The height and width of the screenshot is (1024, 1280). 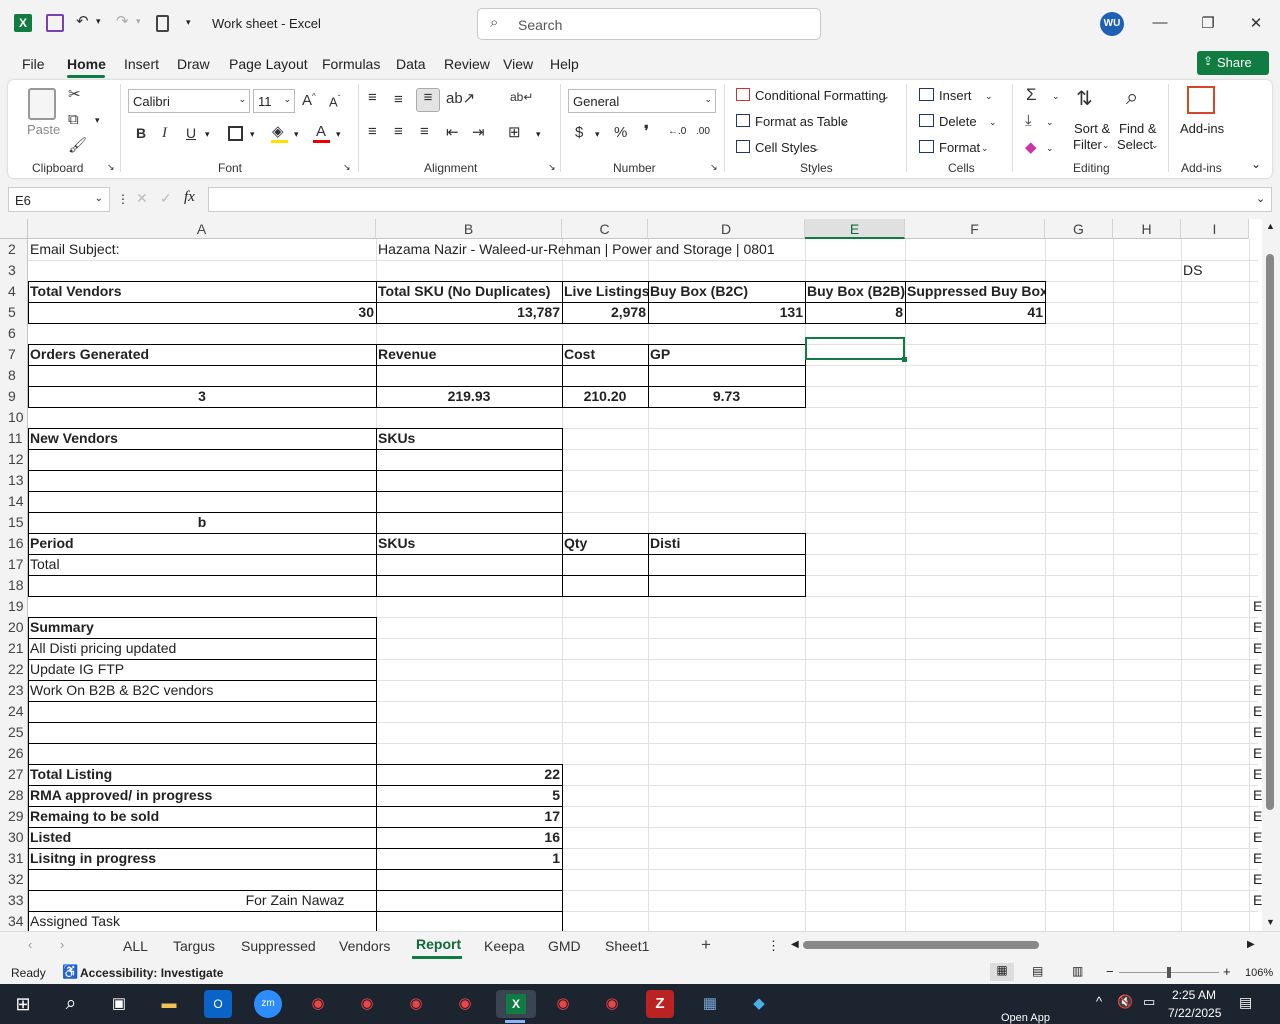 I want to click on menu-data: Data, so click(x=411, y=64).